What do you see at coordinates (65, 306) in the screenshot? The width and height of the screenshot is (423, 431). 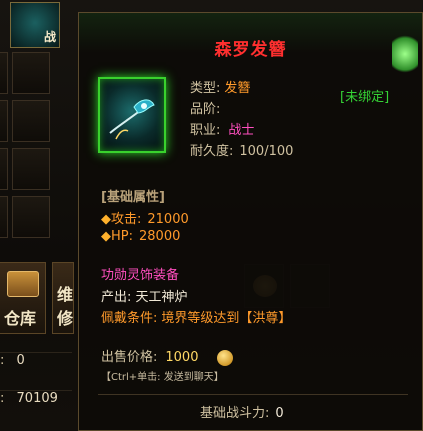 I see `repair-label: 维修` at bounding box center [65, 306].